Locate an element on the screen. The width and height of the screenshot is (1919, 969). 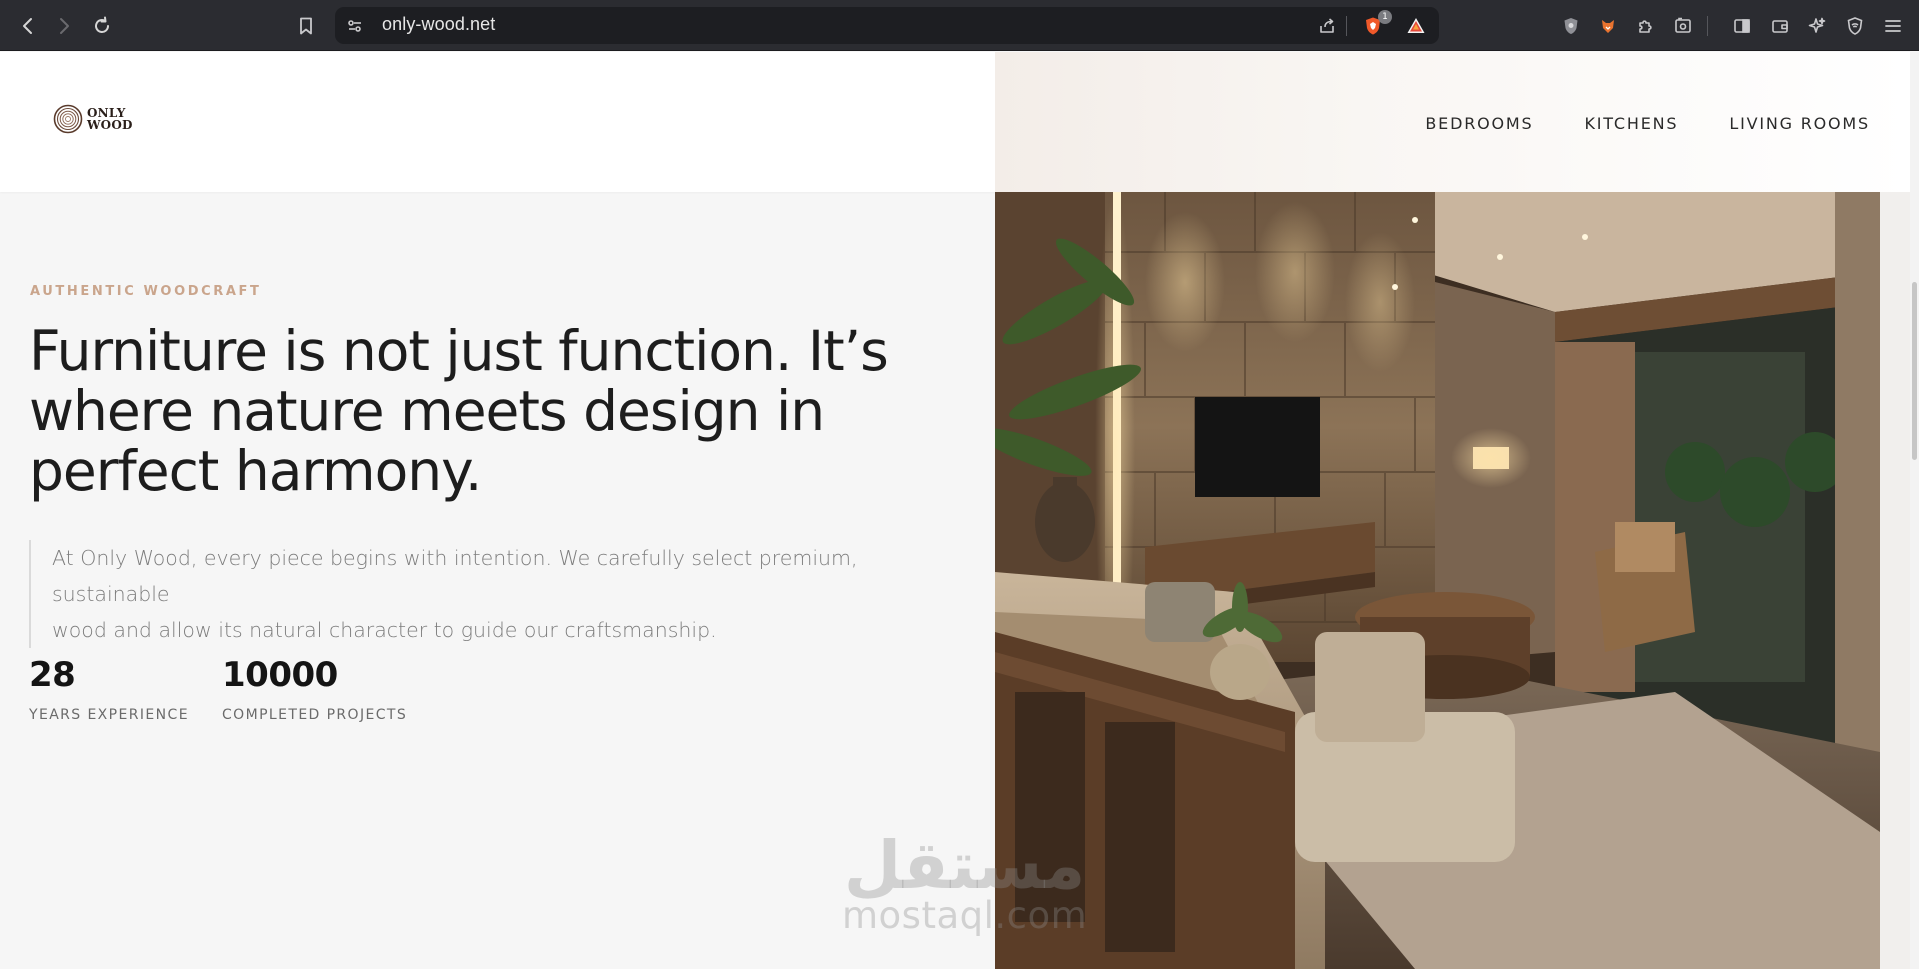
page-scrollbar-thumb is located at coordinates (1914, 371).